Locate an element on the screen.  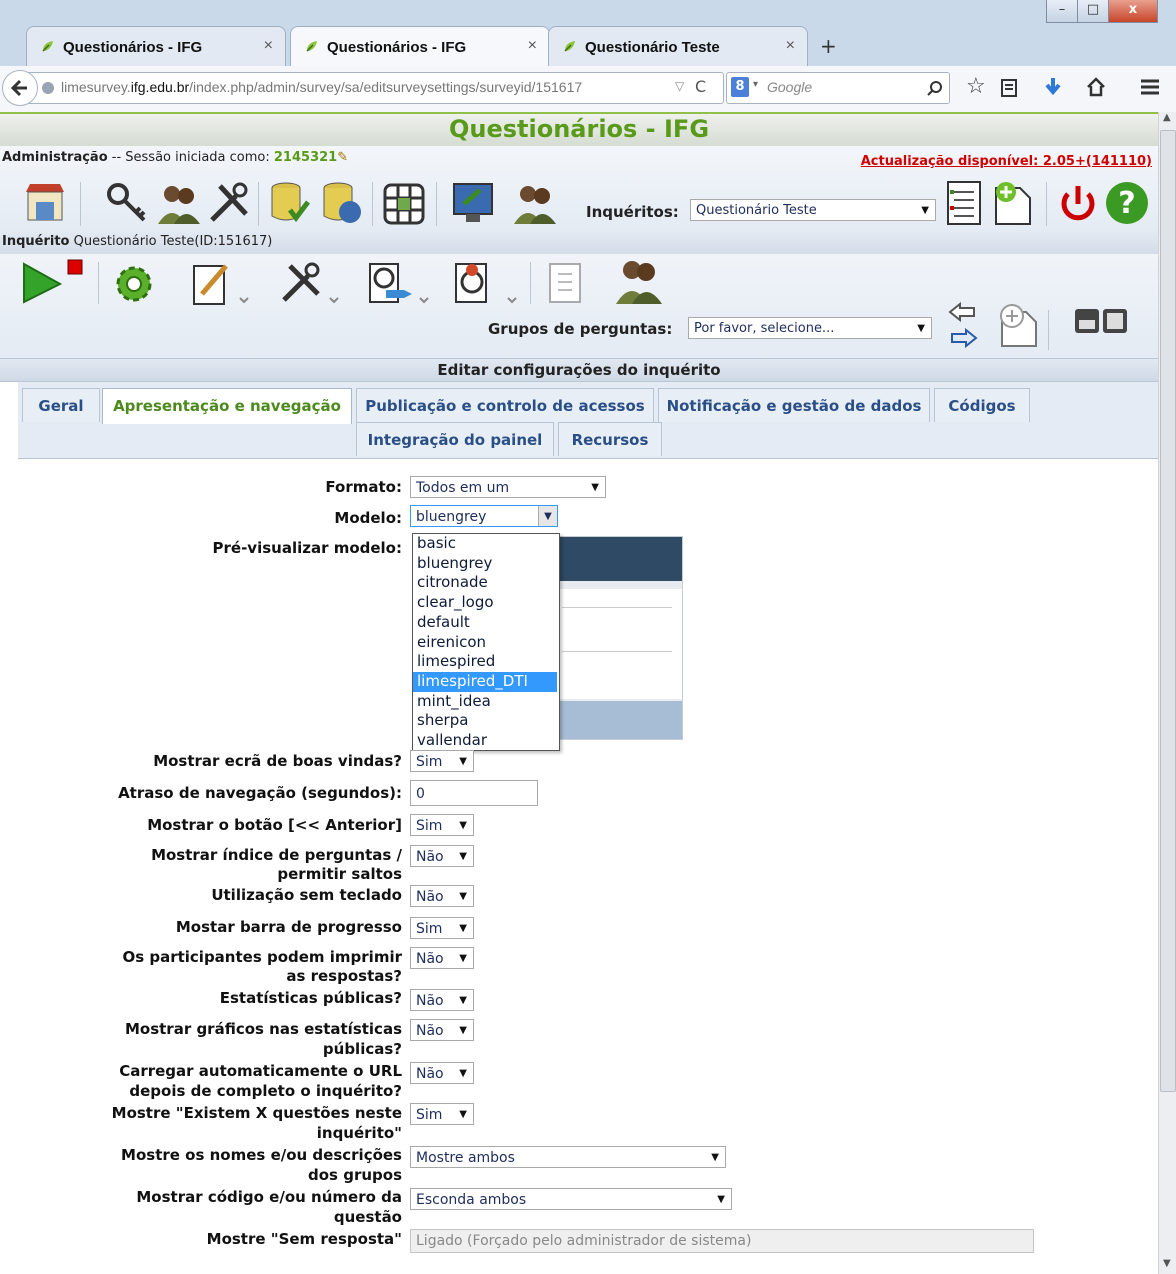
dropdown-option: eirenicon is located at coordinates (485, 643).